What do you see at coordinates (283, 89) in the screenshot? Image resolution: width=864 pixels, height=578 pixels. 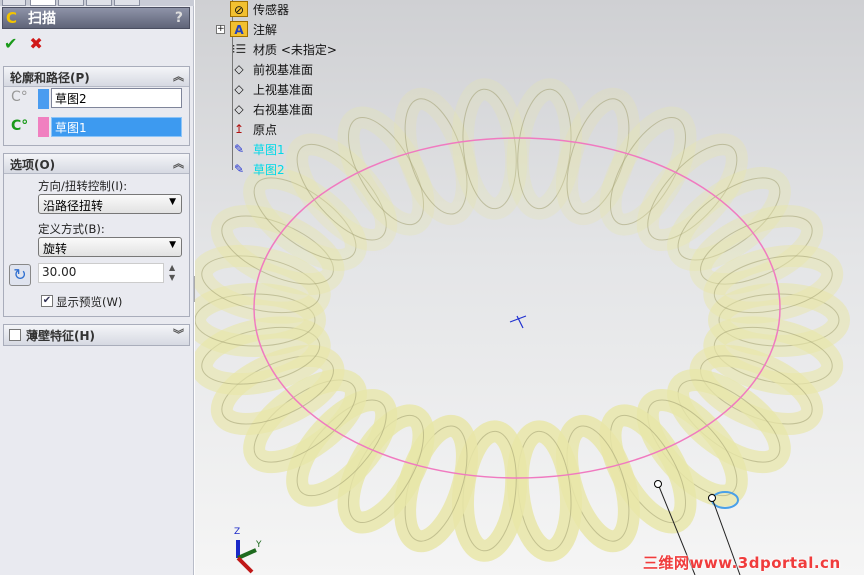 I see `tree-label: 上视基准面` at bounding box center [283, 89].